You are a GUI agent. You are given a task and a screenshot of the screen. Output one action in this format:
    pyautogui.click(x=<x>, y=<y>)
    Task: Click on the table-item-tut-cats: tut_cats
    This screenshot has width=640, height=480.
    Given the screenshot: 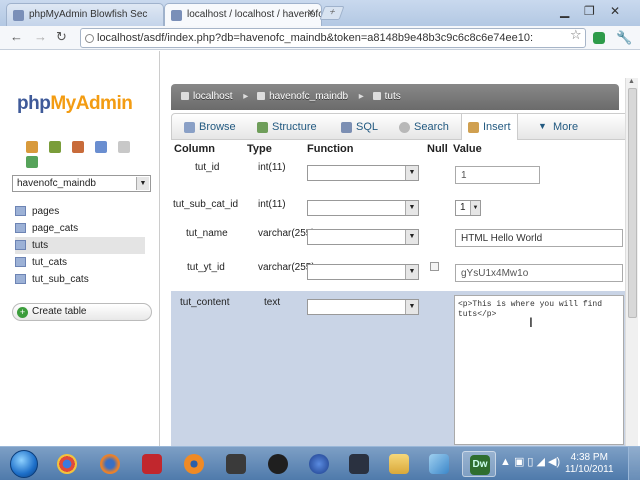 What is the action you would take?
    pyautogui.click(x=80, y=262)
    